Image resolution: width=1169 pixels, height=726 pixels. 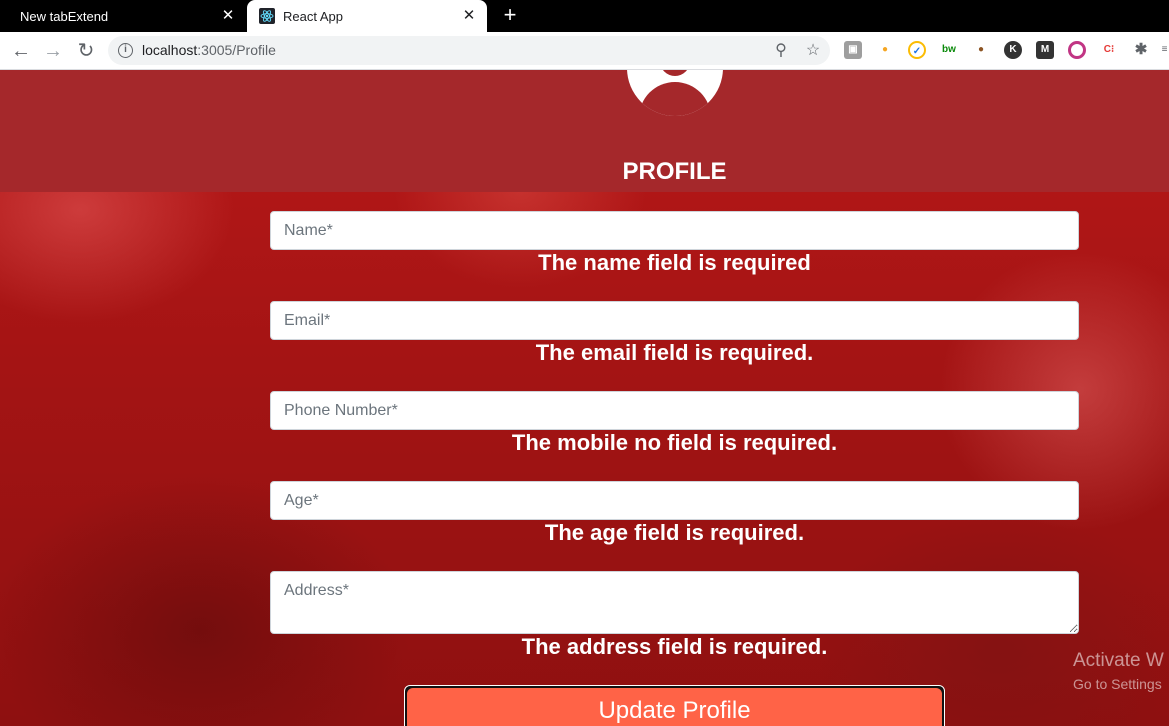 I want to click on user-icon, so click(x=675, y=93).